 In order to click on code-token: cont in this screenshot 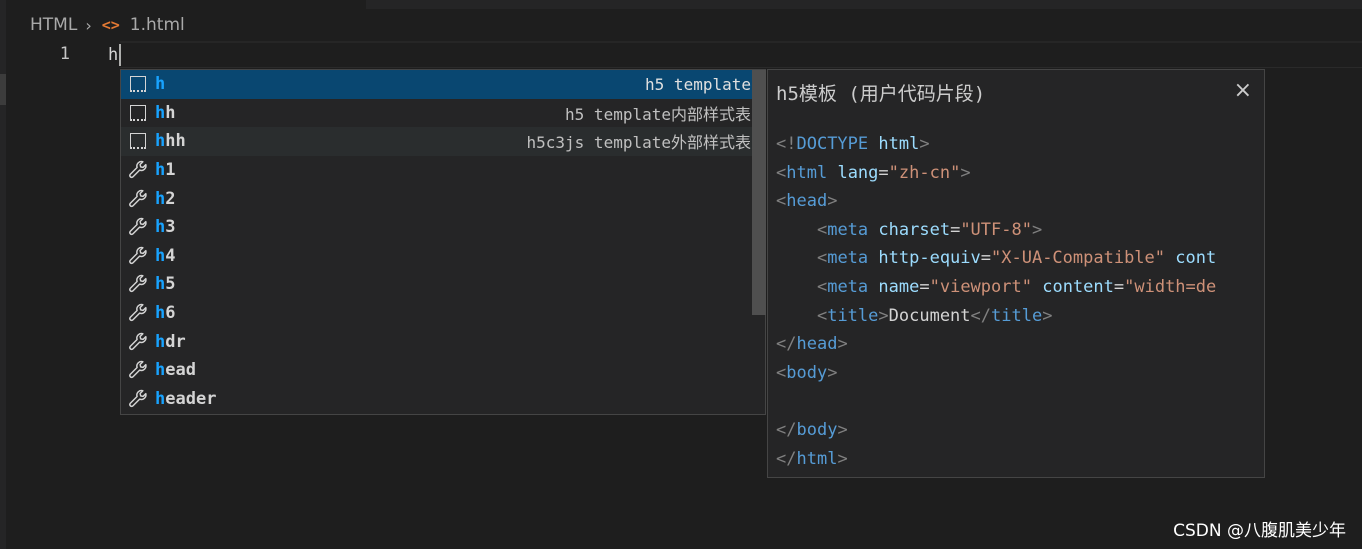, I will do `click(1196, 258)`.